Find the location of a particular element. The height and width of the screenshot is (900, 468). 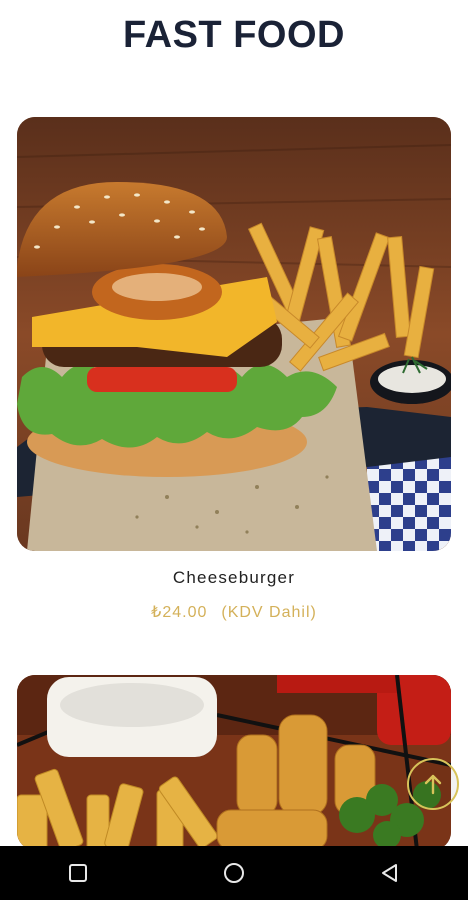

scroll-to-top-button is located at coordinates (433, 784).